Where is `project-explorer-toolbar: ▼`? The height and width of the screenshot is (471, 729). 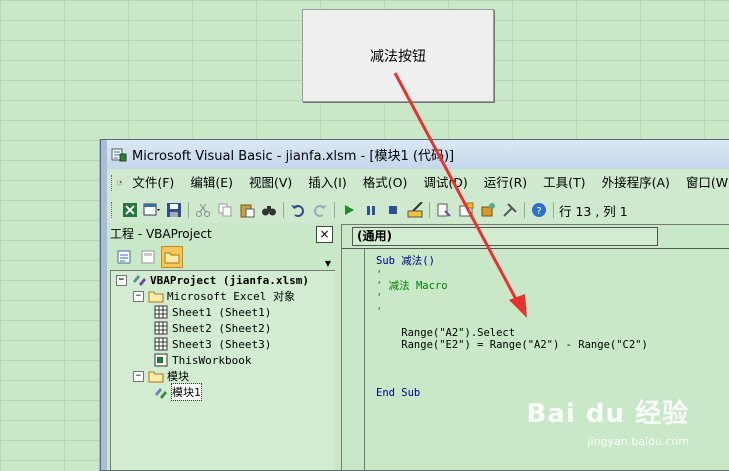 project-explorer-toolbar: ▼ is located at coordinates (221, 257).